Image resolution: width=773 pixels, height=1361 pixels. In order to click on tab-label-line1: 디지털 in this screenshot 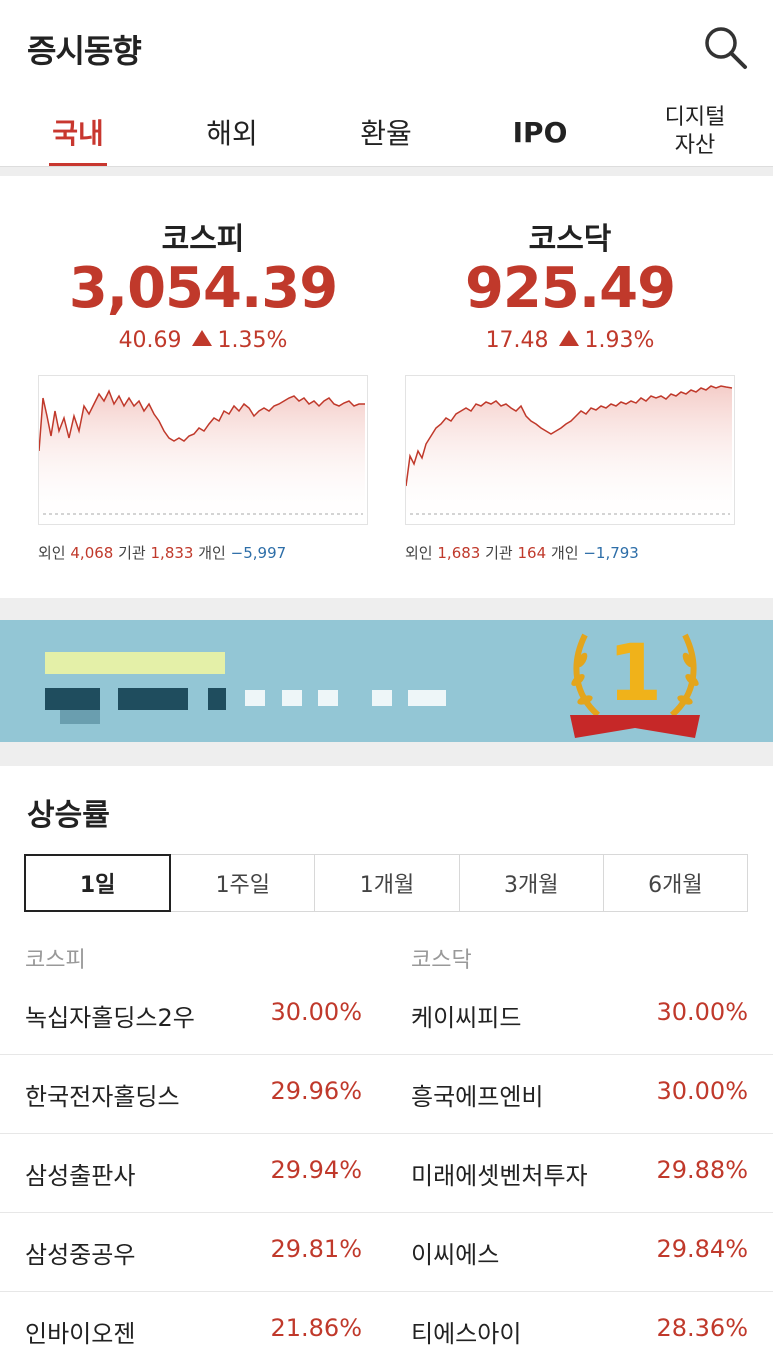, I will do `click(695, 117)`.